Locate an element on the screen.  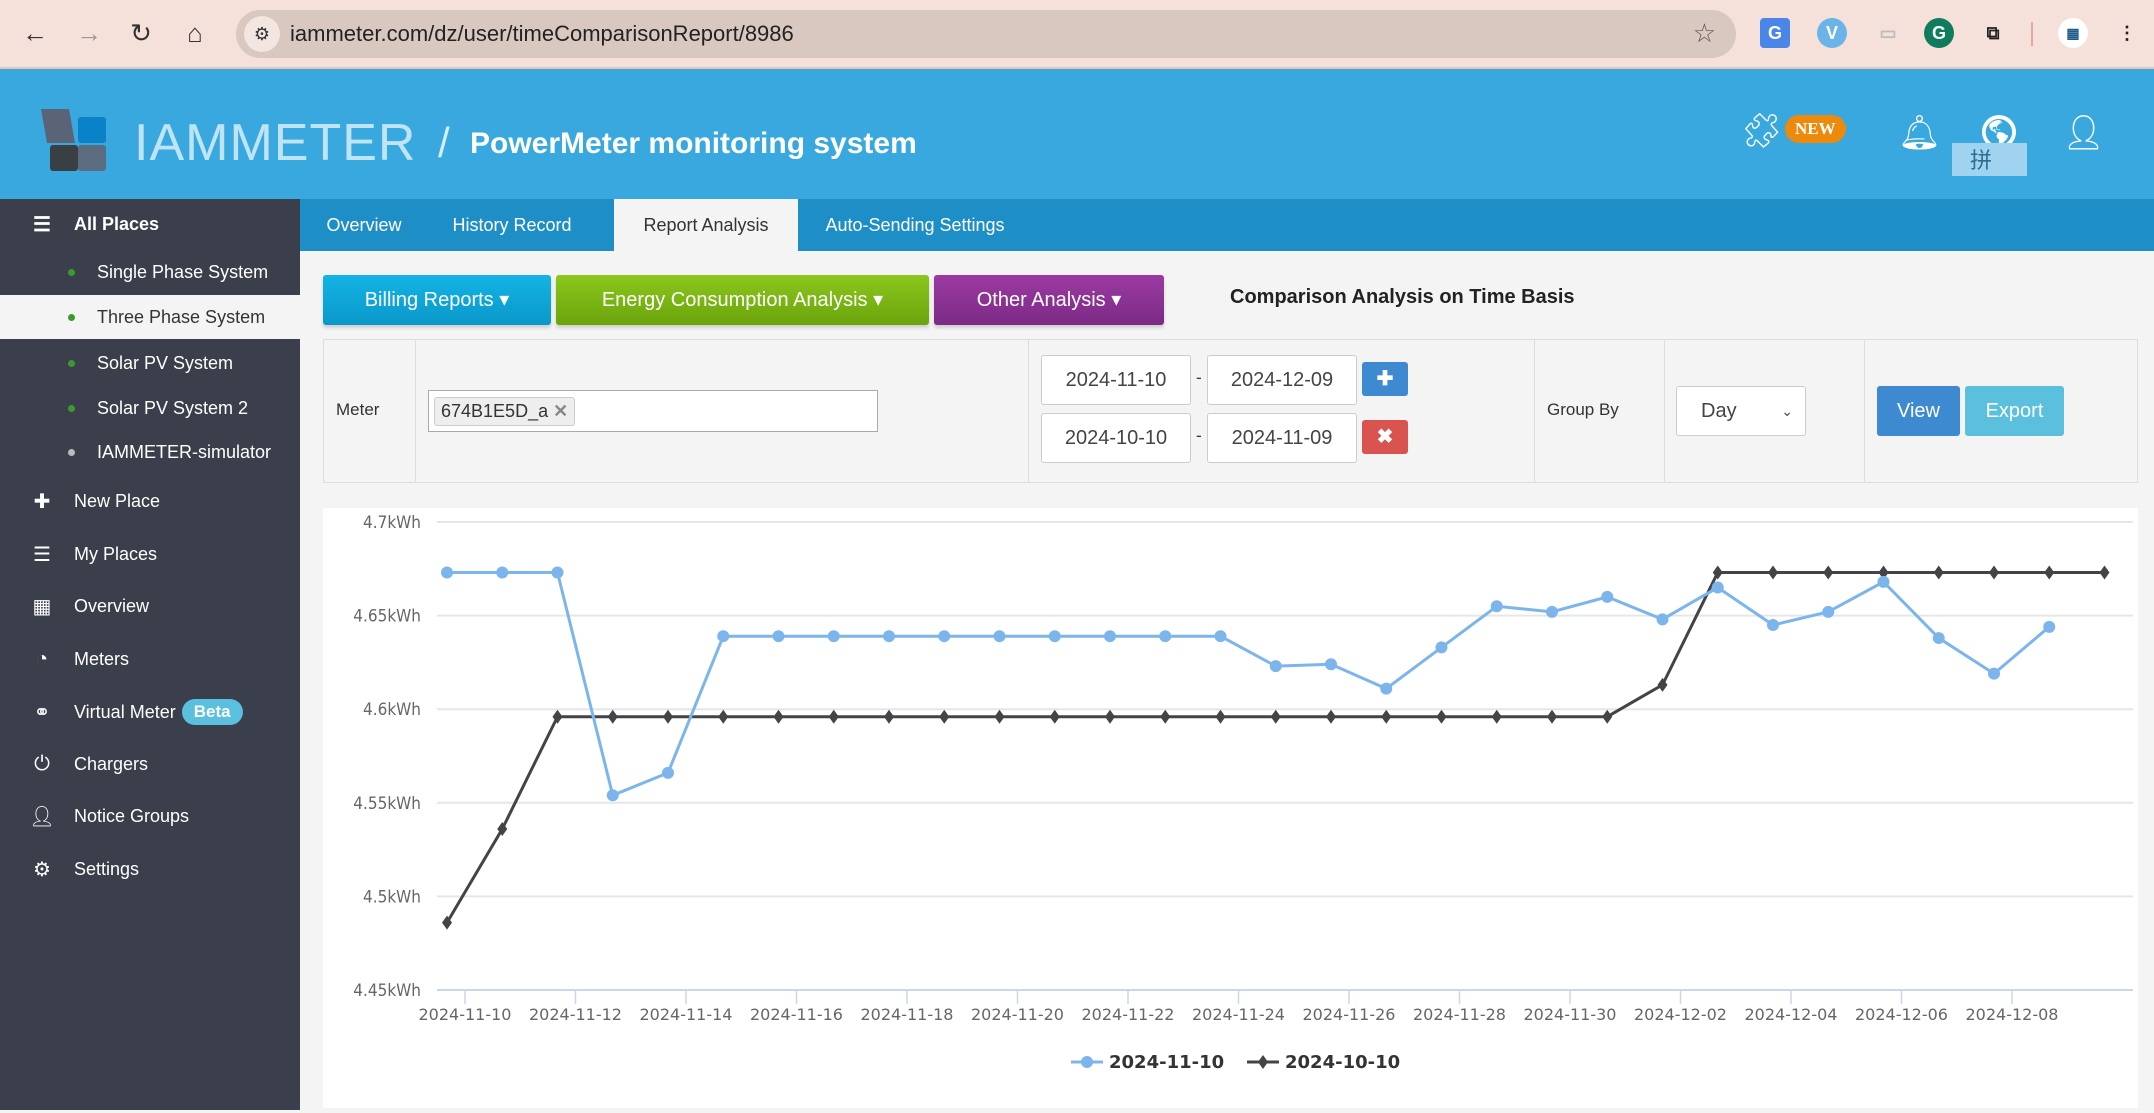
y-tick-label: 4.6kWh is located at coordinates (392, 710).